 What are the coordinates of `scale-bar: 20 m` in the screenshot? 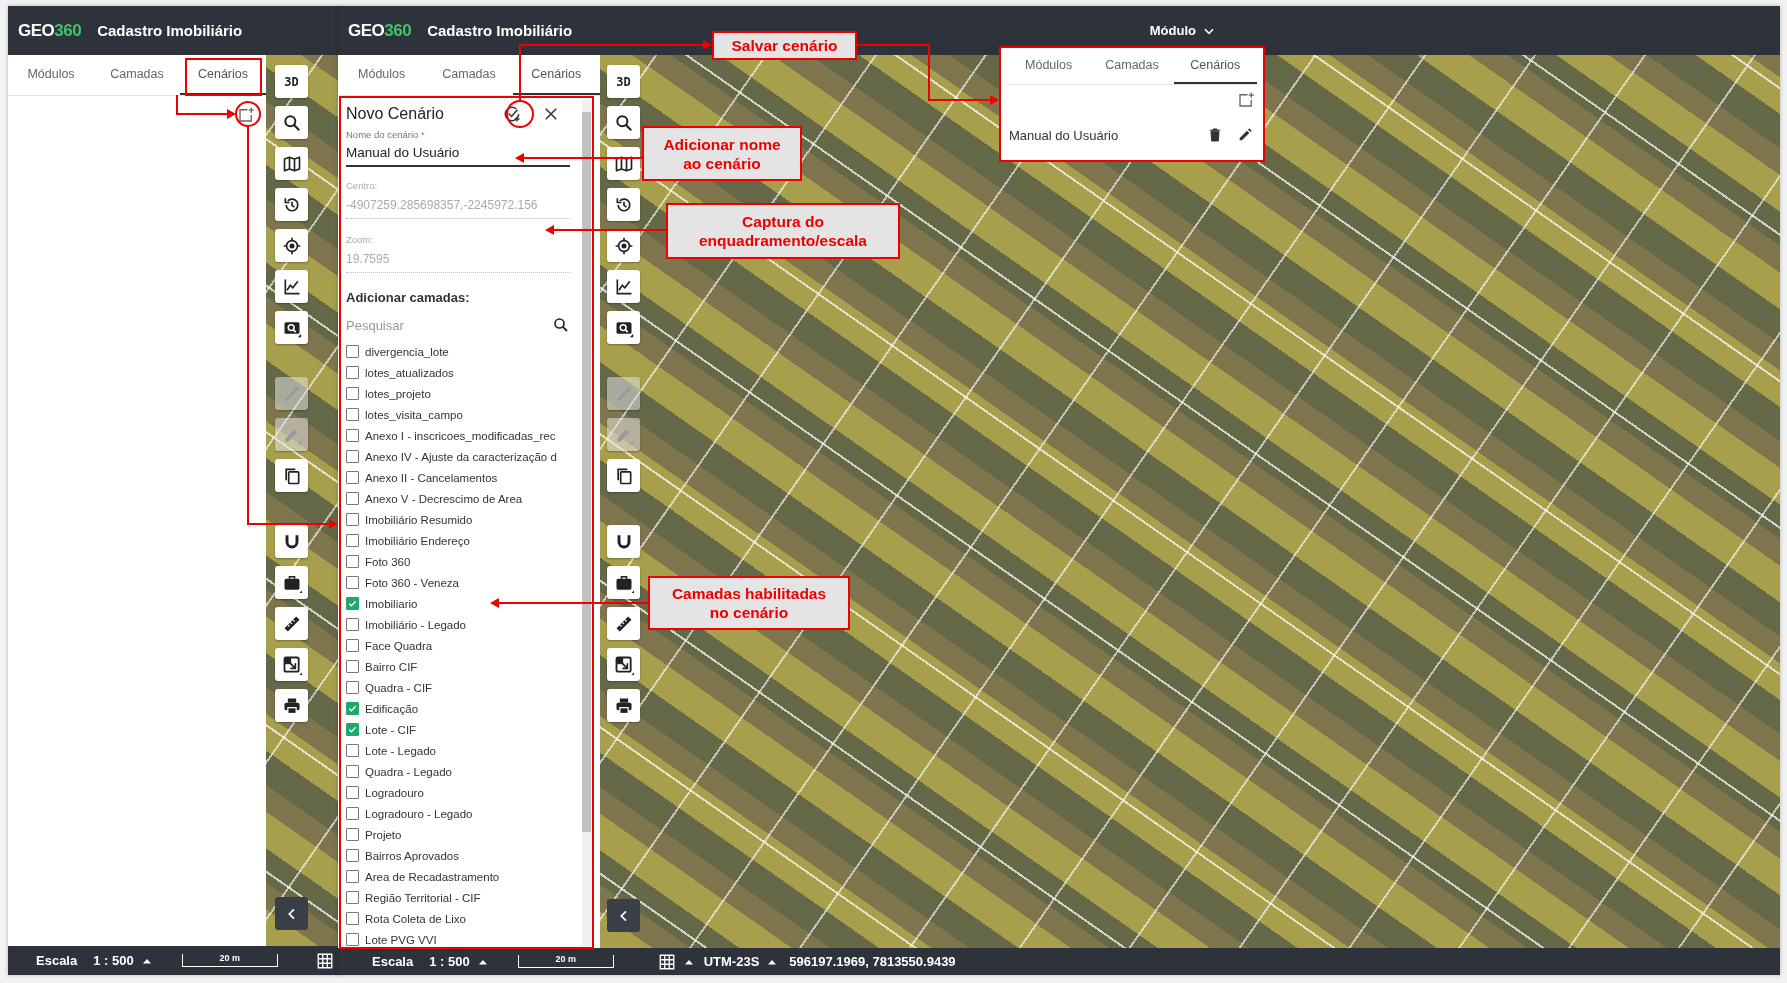 It's located at (229, 960).